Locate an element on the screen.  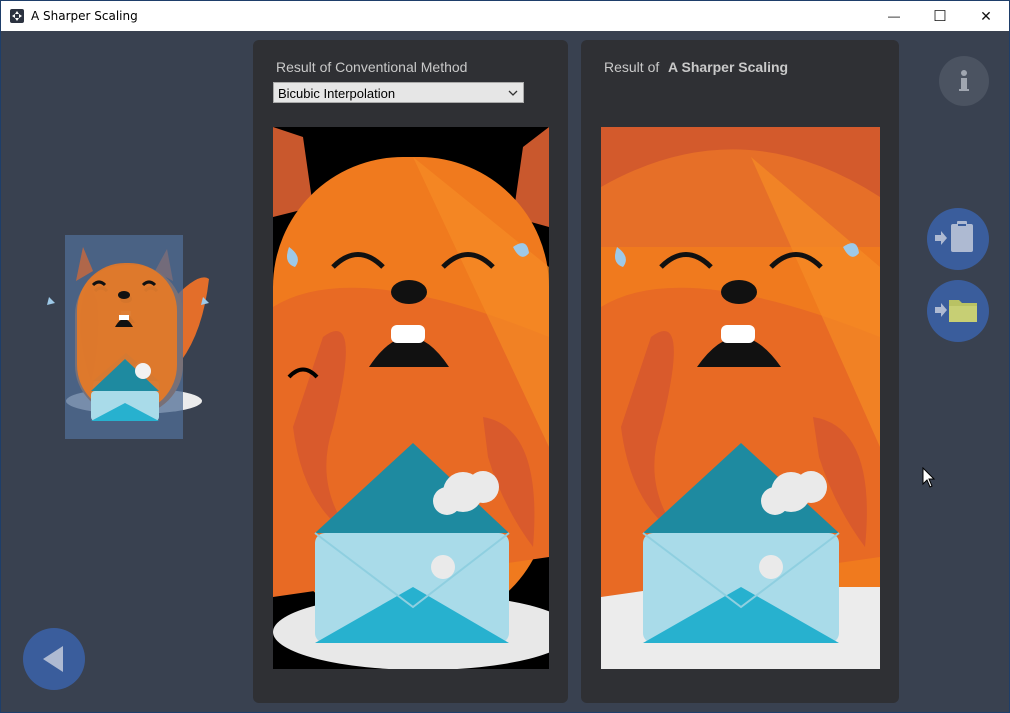
open-folder-button is located at coordinates (958, 311).